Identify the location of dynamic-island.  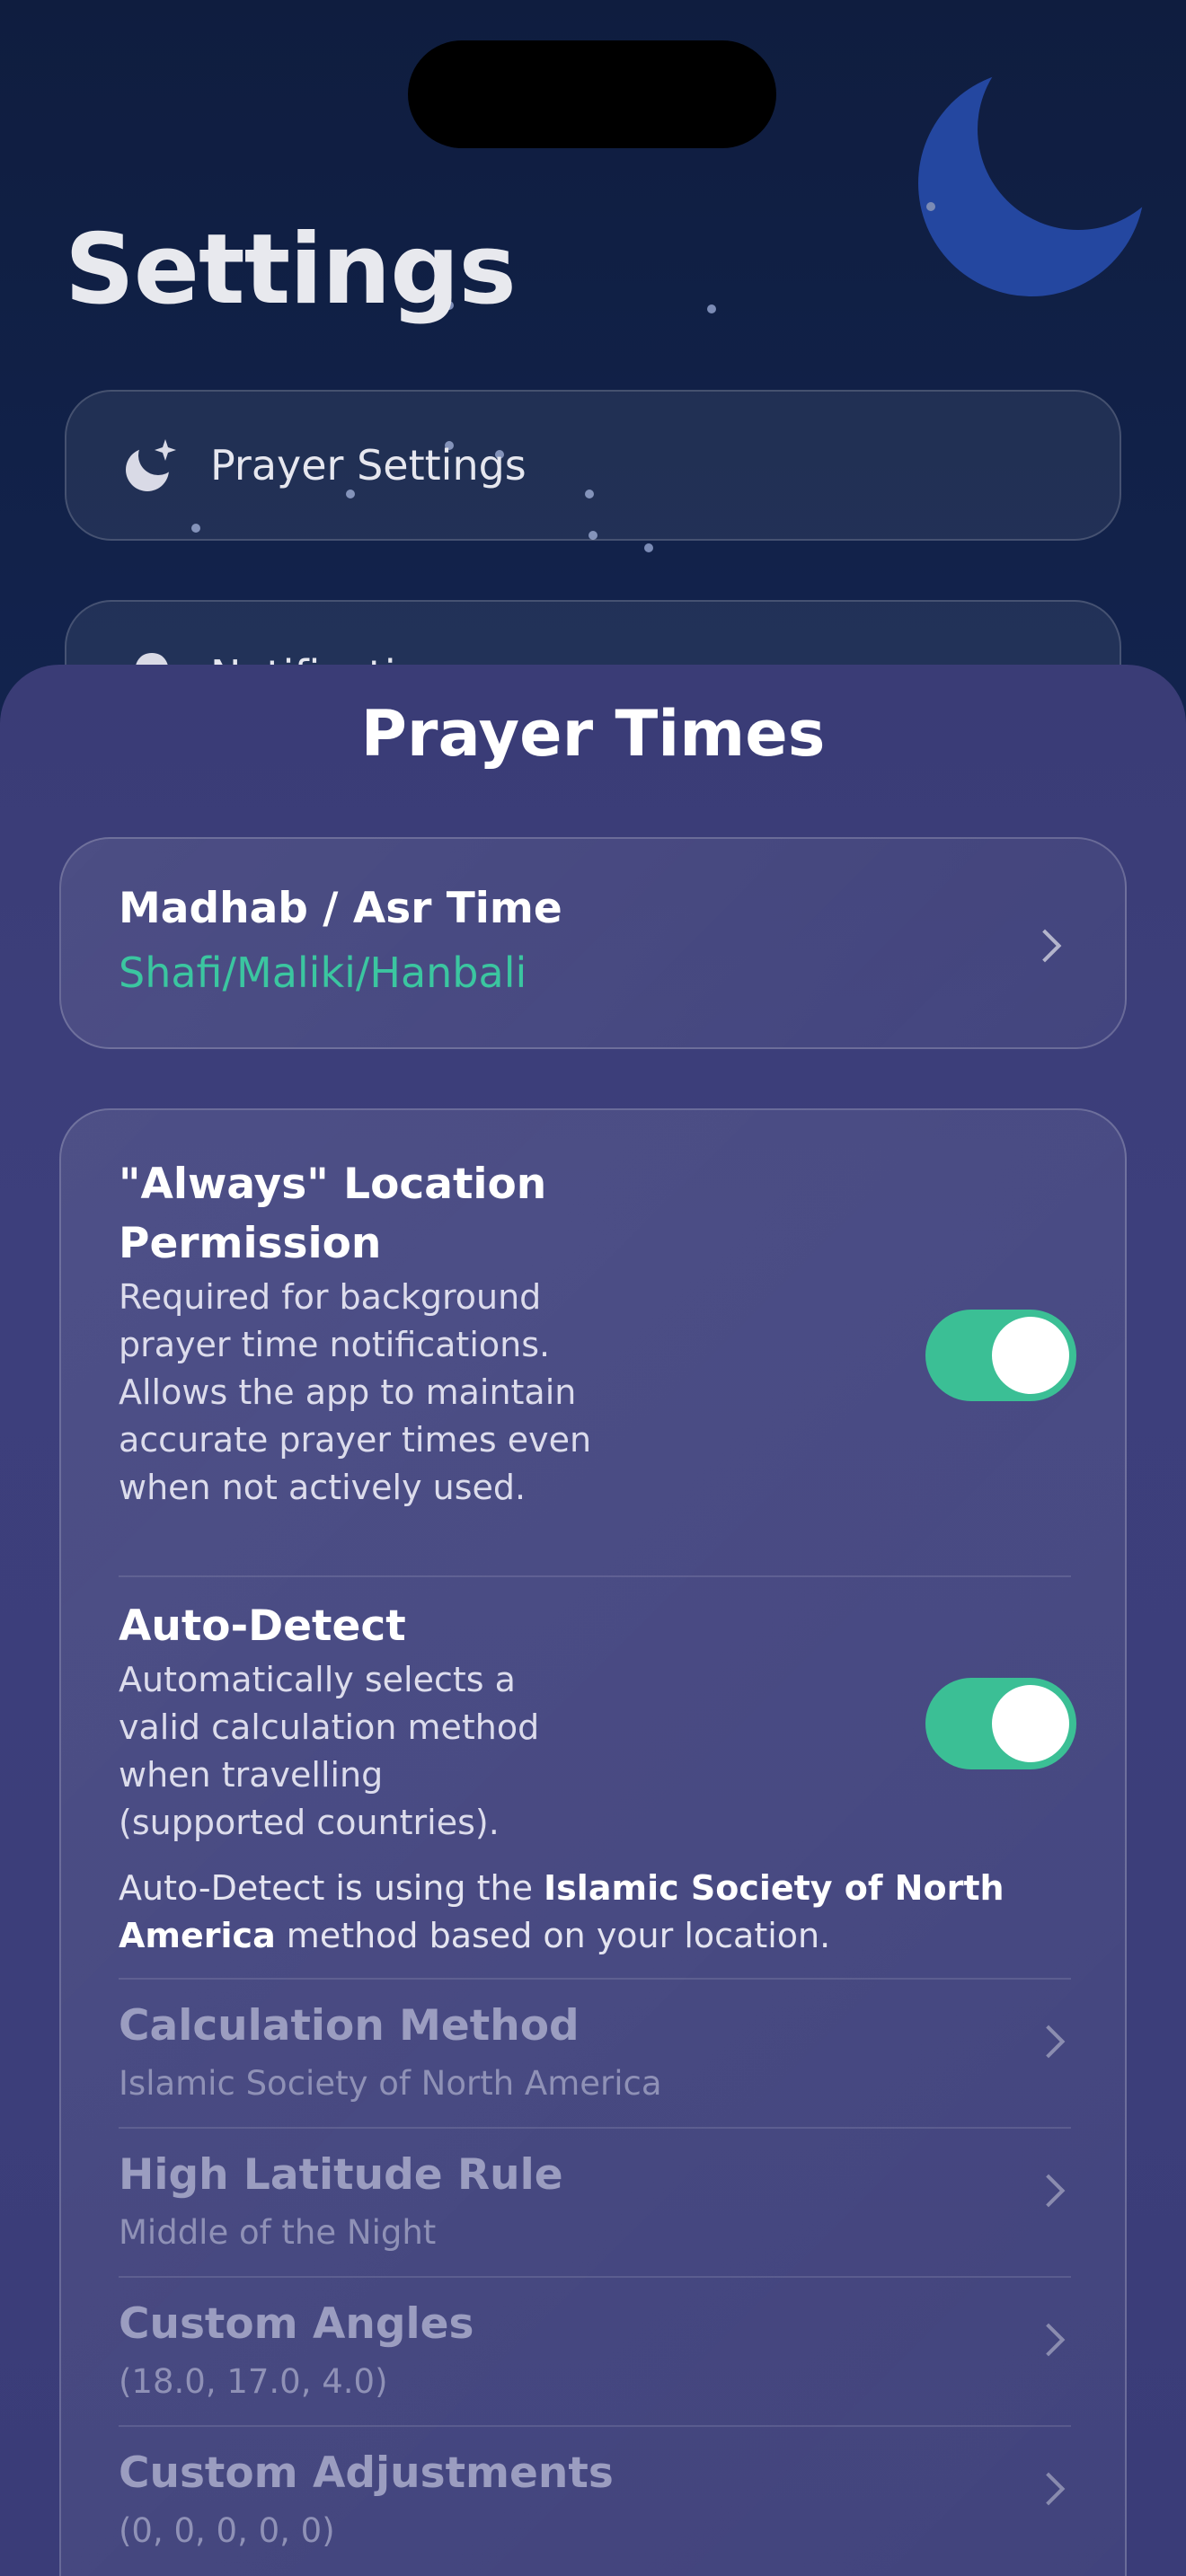
(592, 94).